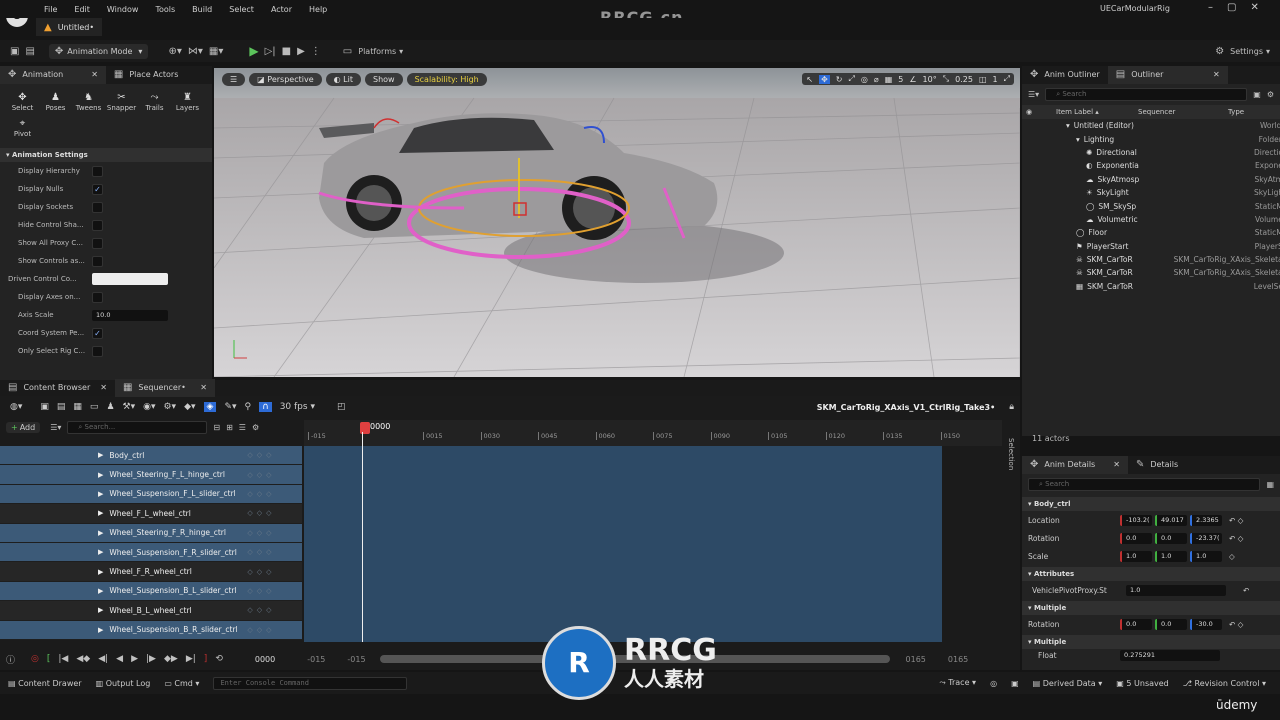  What do you see at coordinates (1146, 94) in the screenshot?
I see `outliner-search: ⌕ Search` at bounding box center [1146, 94].